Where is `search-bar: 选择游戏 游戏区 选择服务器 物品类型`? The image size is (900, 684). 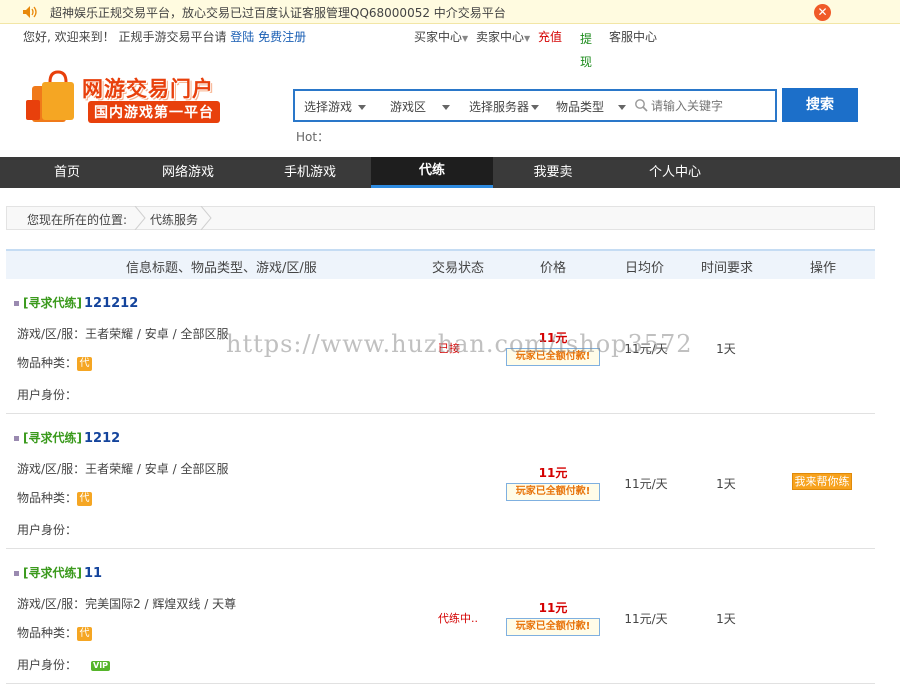
search-bar: 选择游戏 游戏区 选择服务器 物品类型 is located at coordinates (535, 105).